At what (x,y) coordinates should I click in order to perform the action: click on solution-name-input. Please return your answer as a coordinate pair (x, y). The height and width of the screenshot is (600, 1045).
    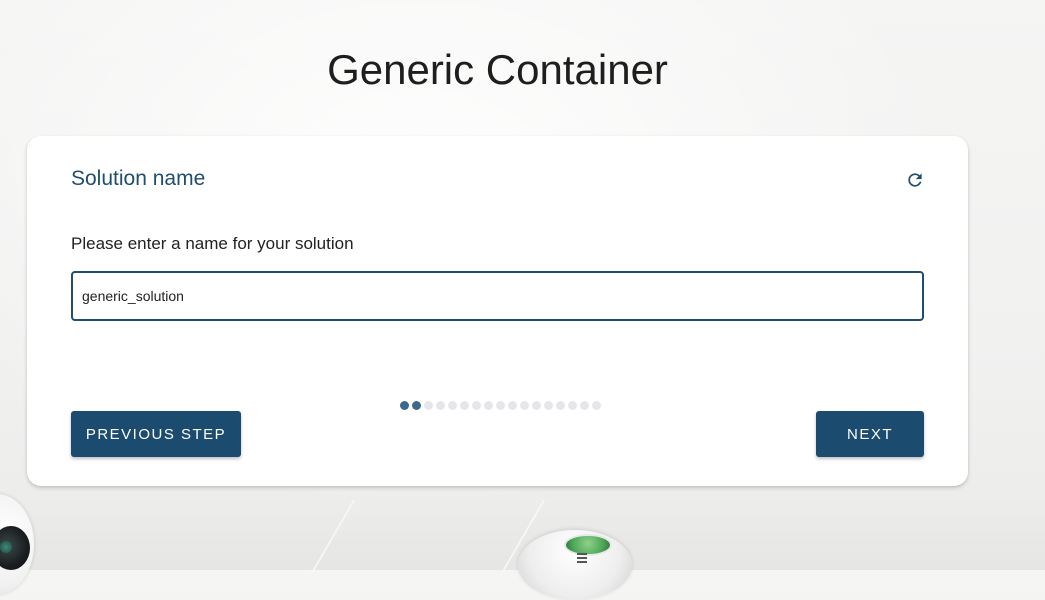
    Looking at the image, I should click on (497, 296).